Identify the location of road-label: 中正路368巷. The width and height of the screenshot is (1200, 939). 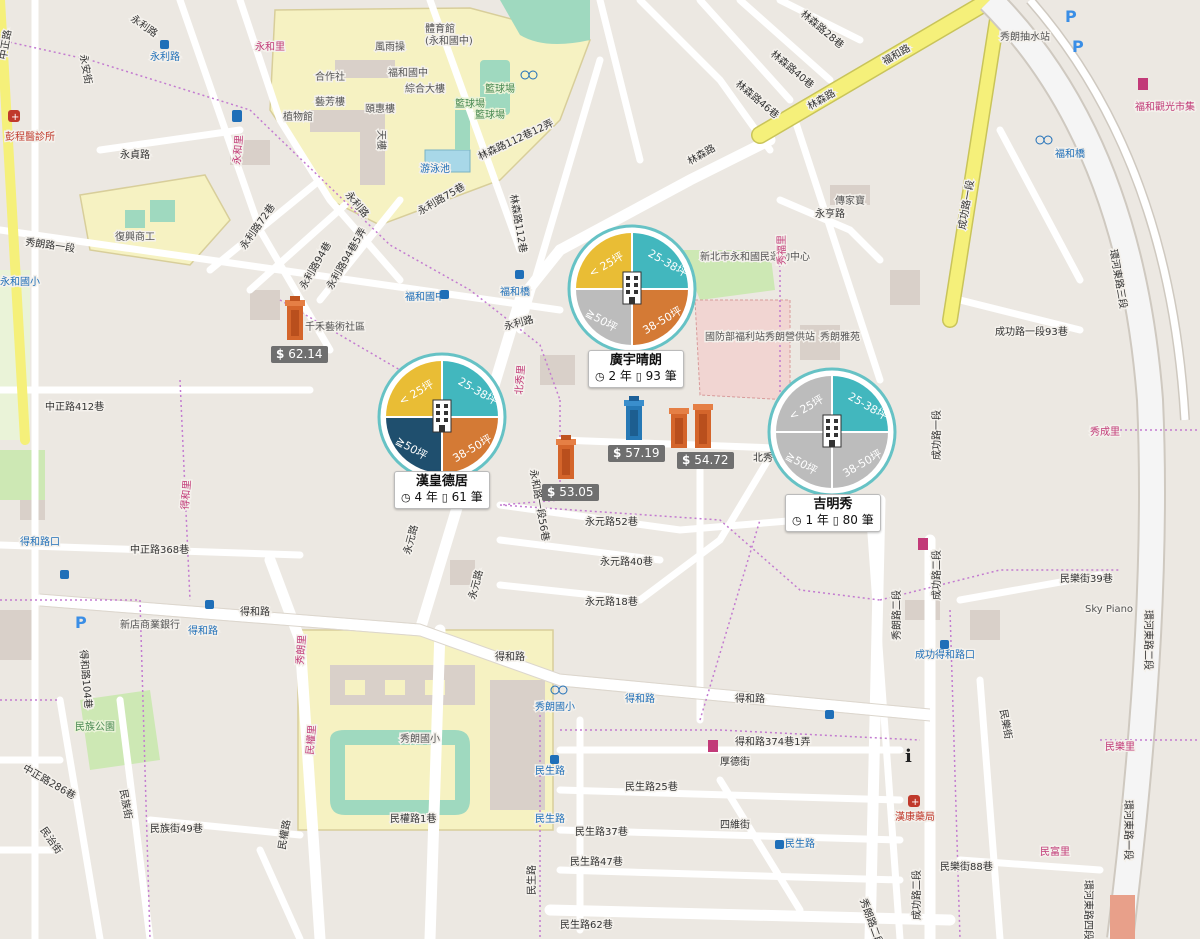
(159, 549).